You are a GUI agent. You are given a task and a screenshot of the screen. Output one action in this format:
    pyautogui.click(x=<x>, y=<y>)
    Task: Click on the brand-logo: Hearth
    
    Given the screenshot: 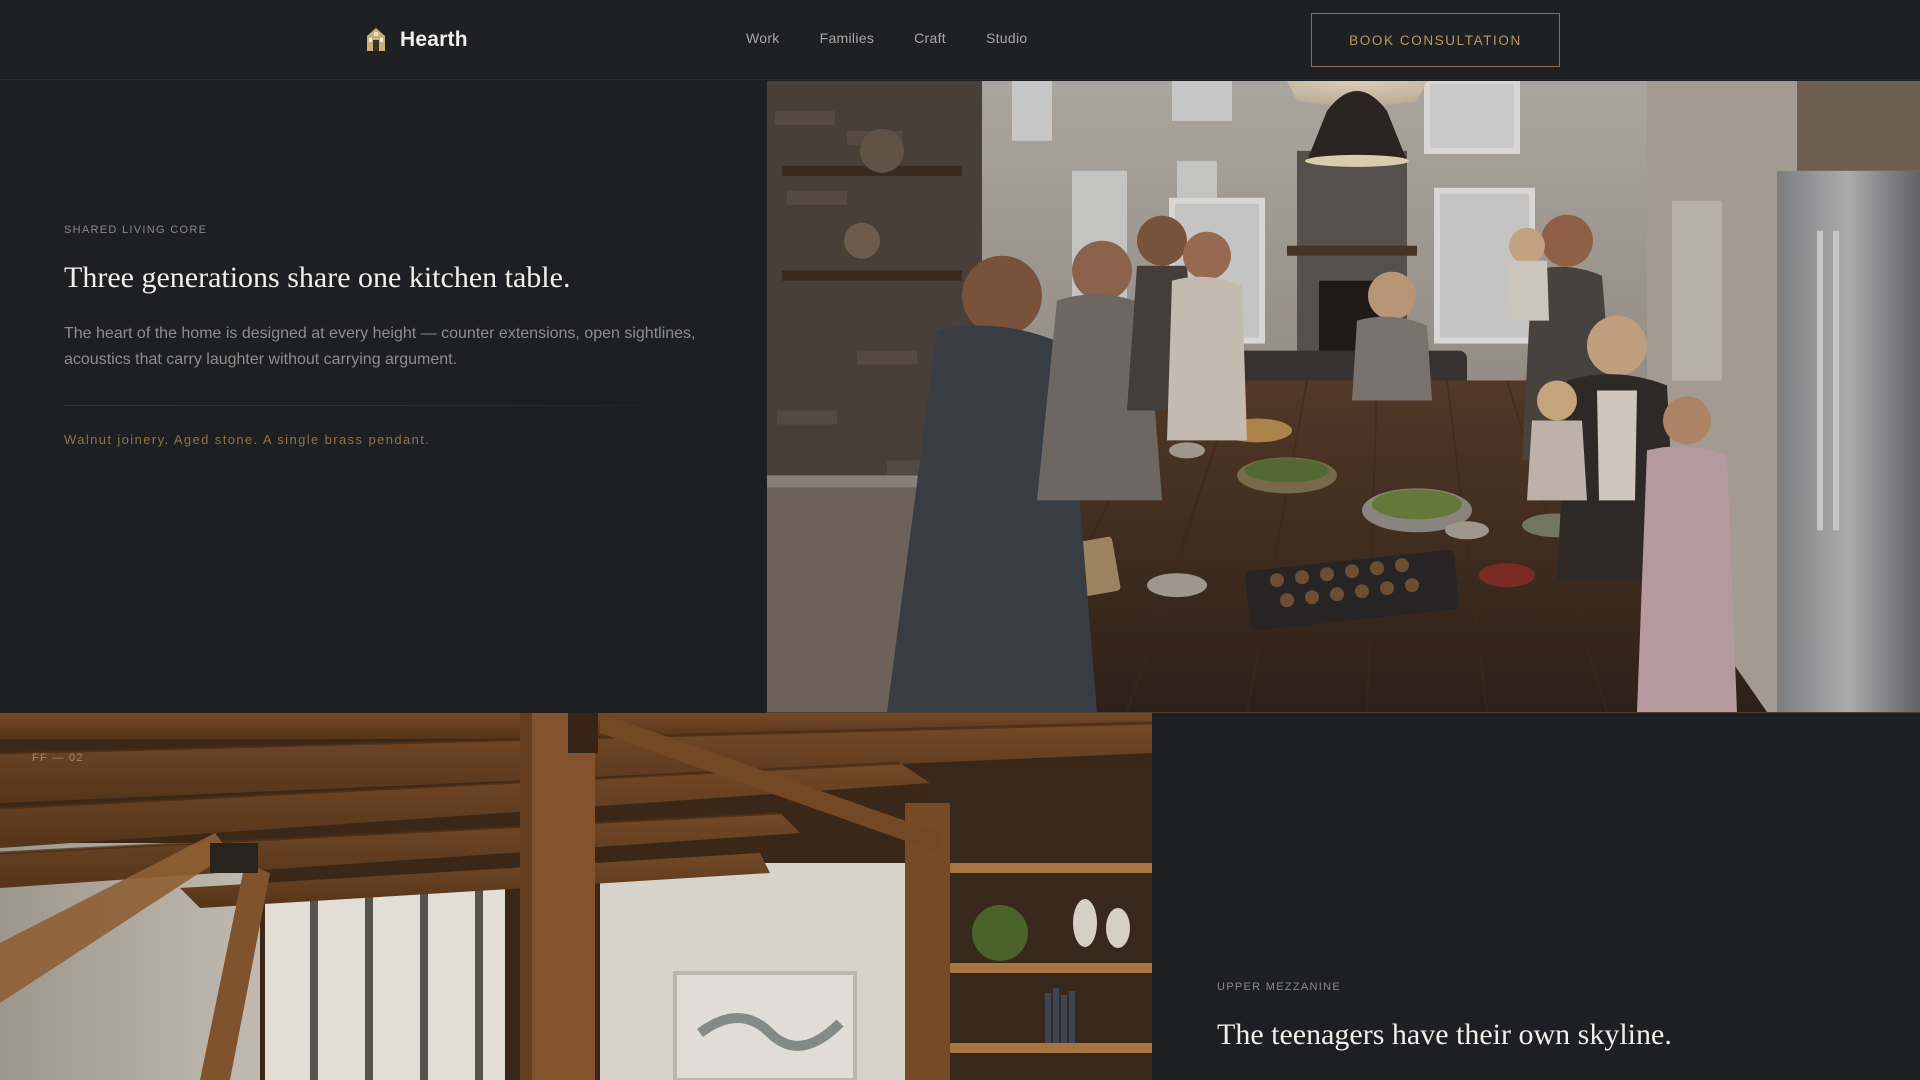 What is the action you would take?
    pyautogui.click(x=416, y=40)
    